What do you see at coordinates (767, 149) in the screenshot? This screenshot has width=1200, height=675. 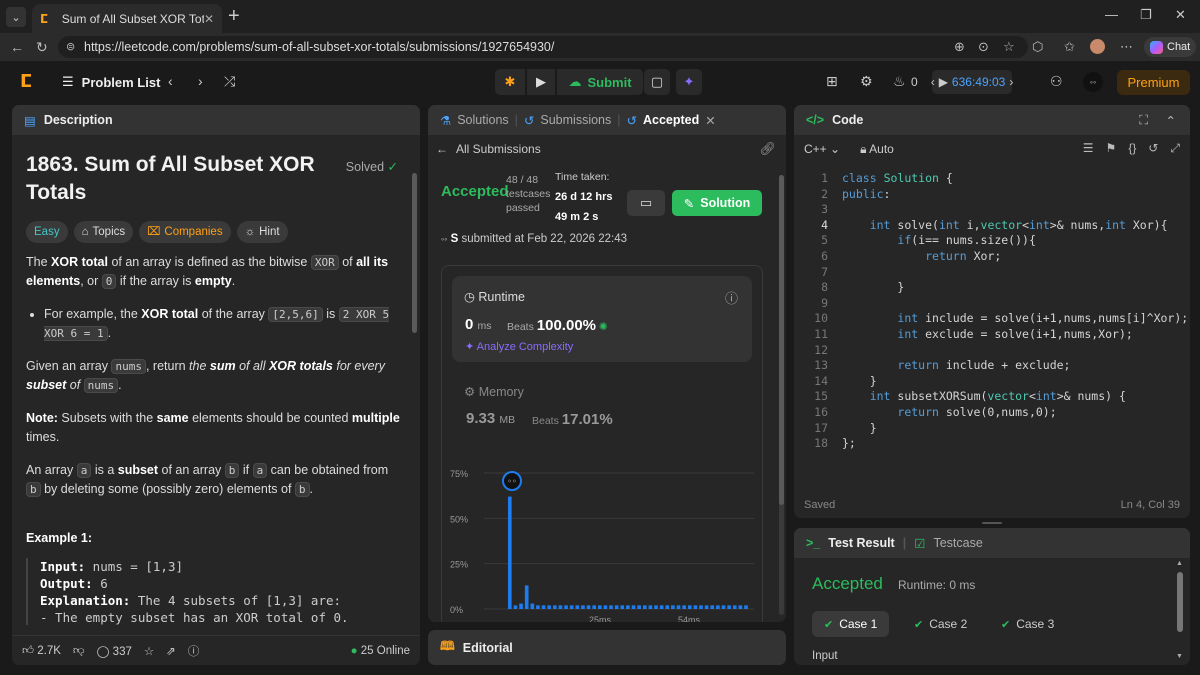 I see `copy-link-icon: 🔗︎` at bounding box center [767, 149].